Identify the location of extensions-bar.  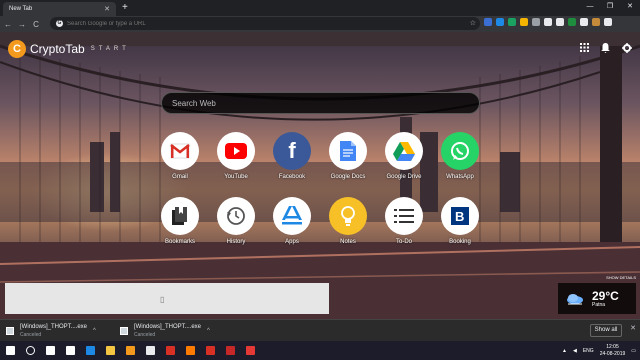
(548, 22).